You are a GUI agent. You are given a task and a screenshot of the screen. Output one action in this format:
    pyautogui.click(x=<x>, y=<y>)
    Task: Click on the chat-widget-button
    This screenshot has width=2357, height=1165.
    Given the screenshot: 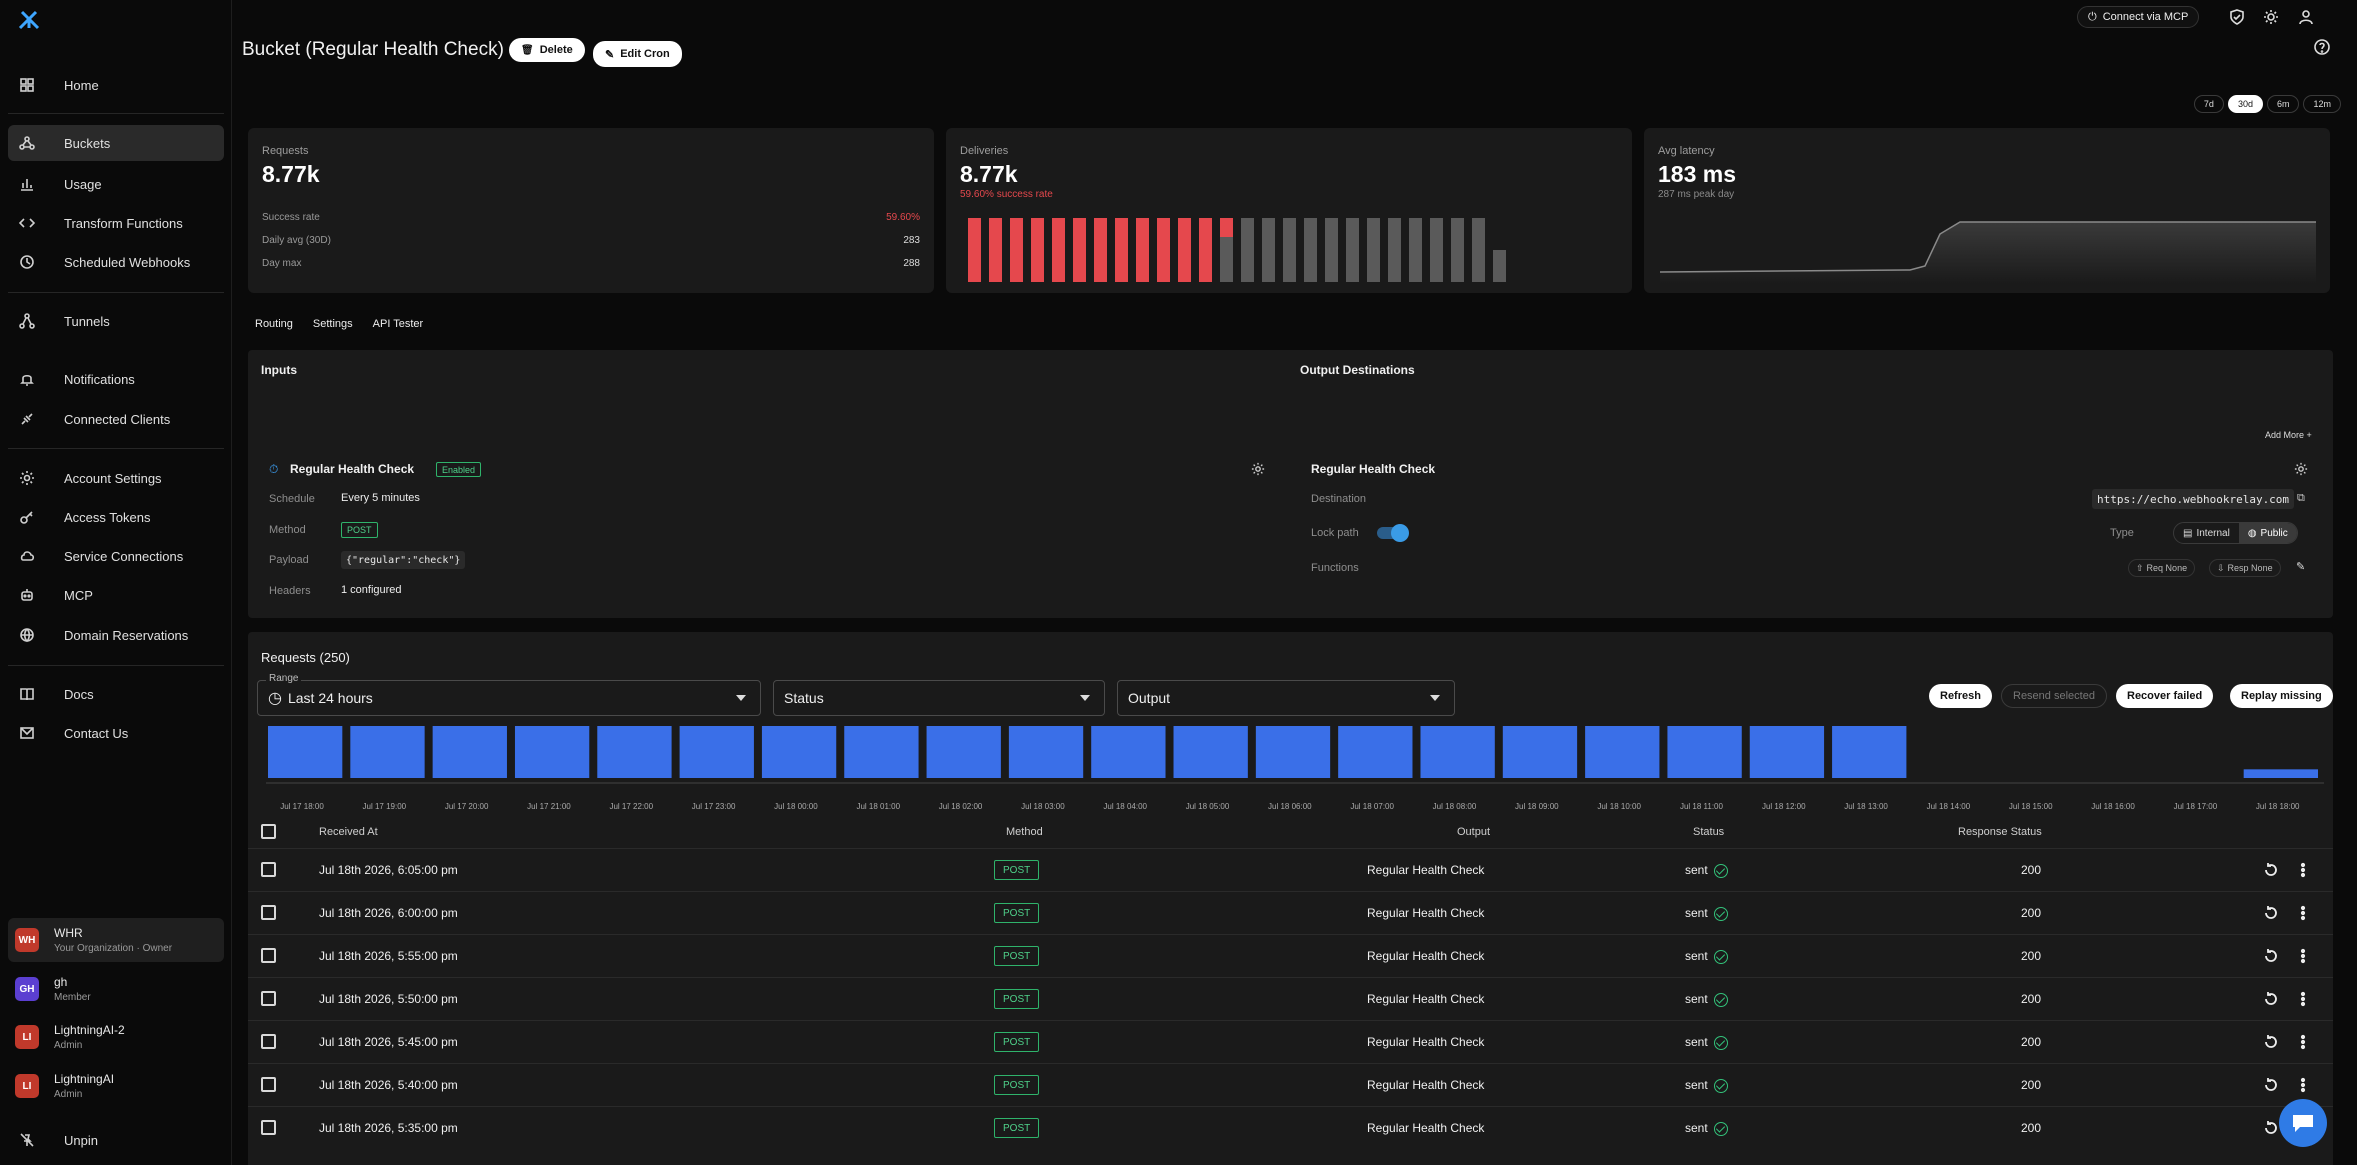 What is the action you would take?
    pyautogui.click(x=2303, y=1123)
    